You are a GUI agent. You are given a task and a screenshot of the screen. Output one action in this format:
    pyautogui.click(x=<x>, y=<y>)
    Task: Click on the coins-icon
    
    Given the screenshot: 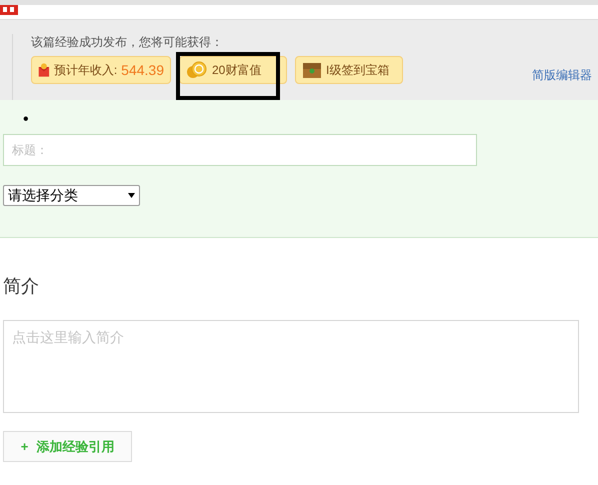 What is the action you would take?
    pyautogui.click(x=197, y=70)
    